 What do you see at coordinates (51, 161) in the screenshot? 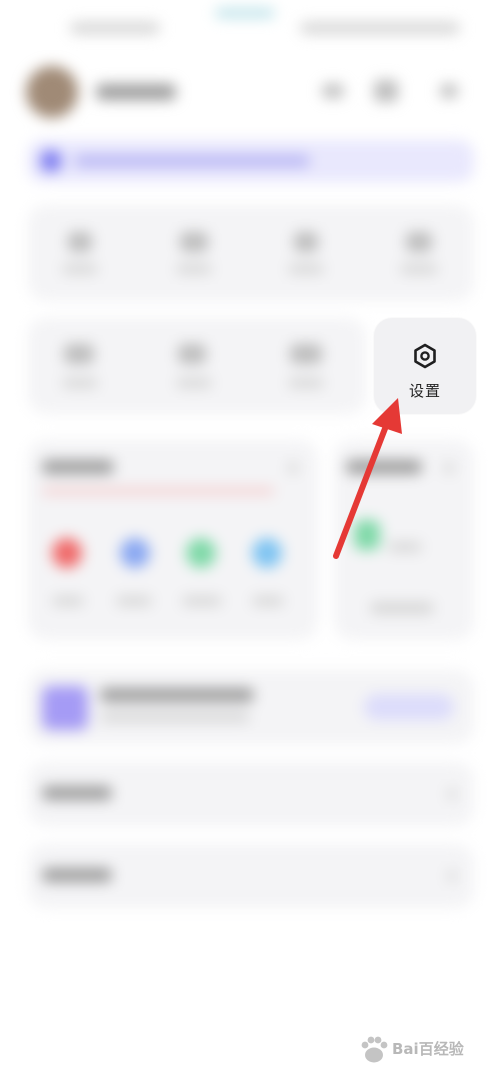
I see `banner-icon` at bounding box center [51, 161].